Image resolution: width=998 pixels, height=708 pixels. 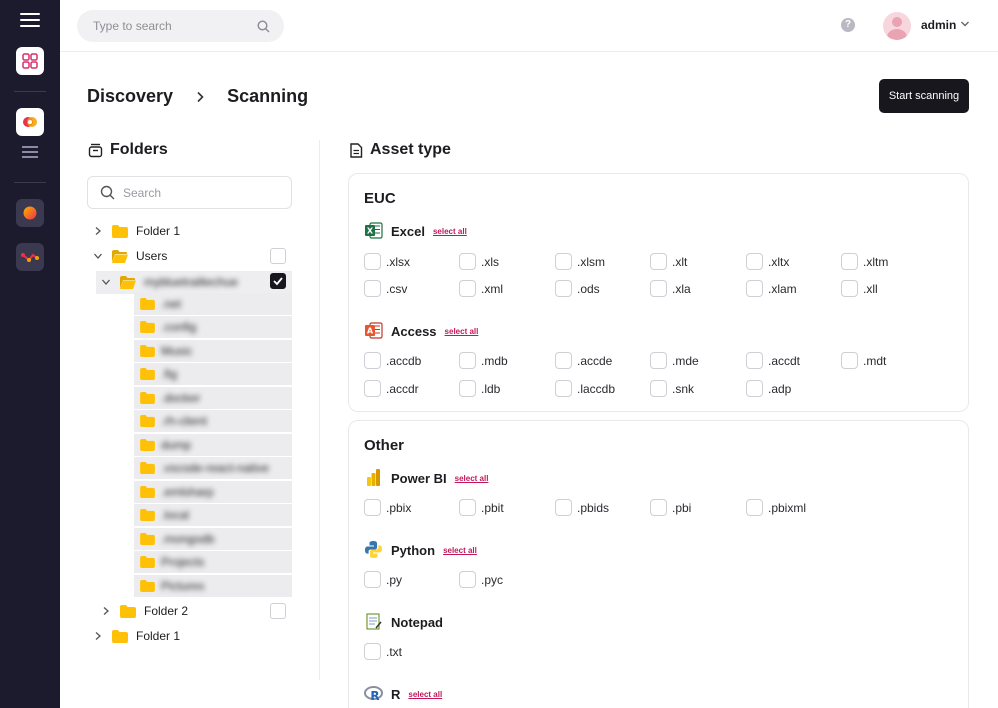 I want to click on tree-subfolder: .docker, so click(x=213, y=398).